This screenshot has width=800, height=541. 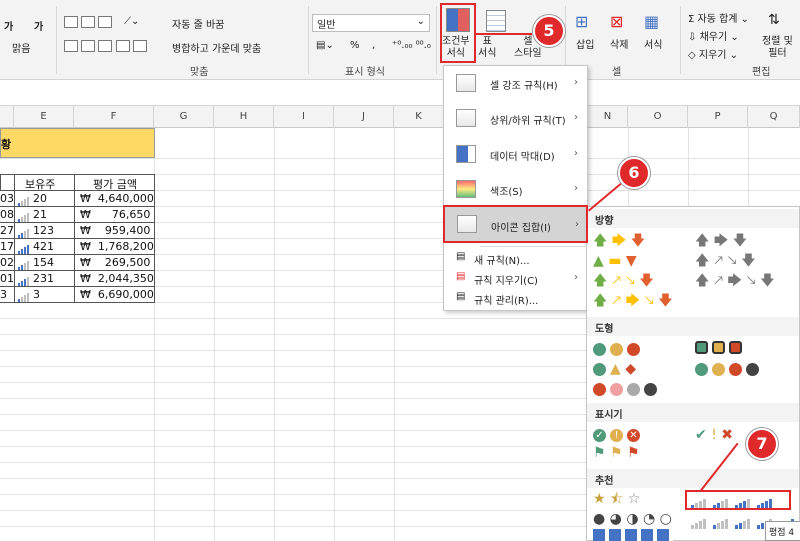 I want to click on icon-set-red-to-black, so click(x=627, y=389).